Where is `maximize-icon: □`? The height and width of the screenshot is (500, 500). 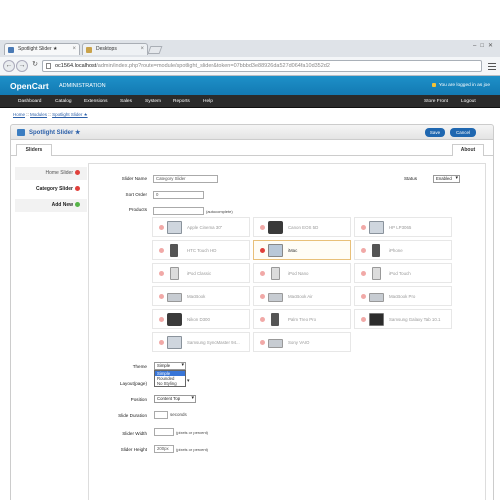
maximize-icon: □ is located at coordinates (484, 46).